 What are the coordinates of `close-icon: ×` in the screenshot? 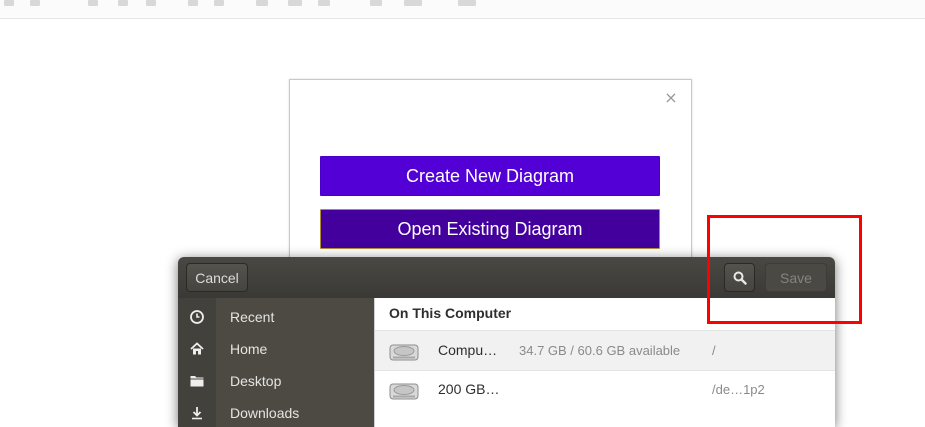 It's located at (671, 98).